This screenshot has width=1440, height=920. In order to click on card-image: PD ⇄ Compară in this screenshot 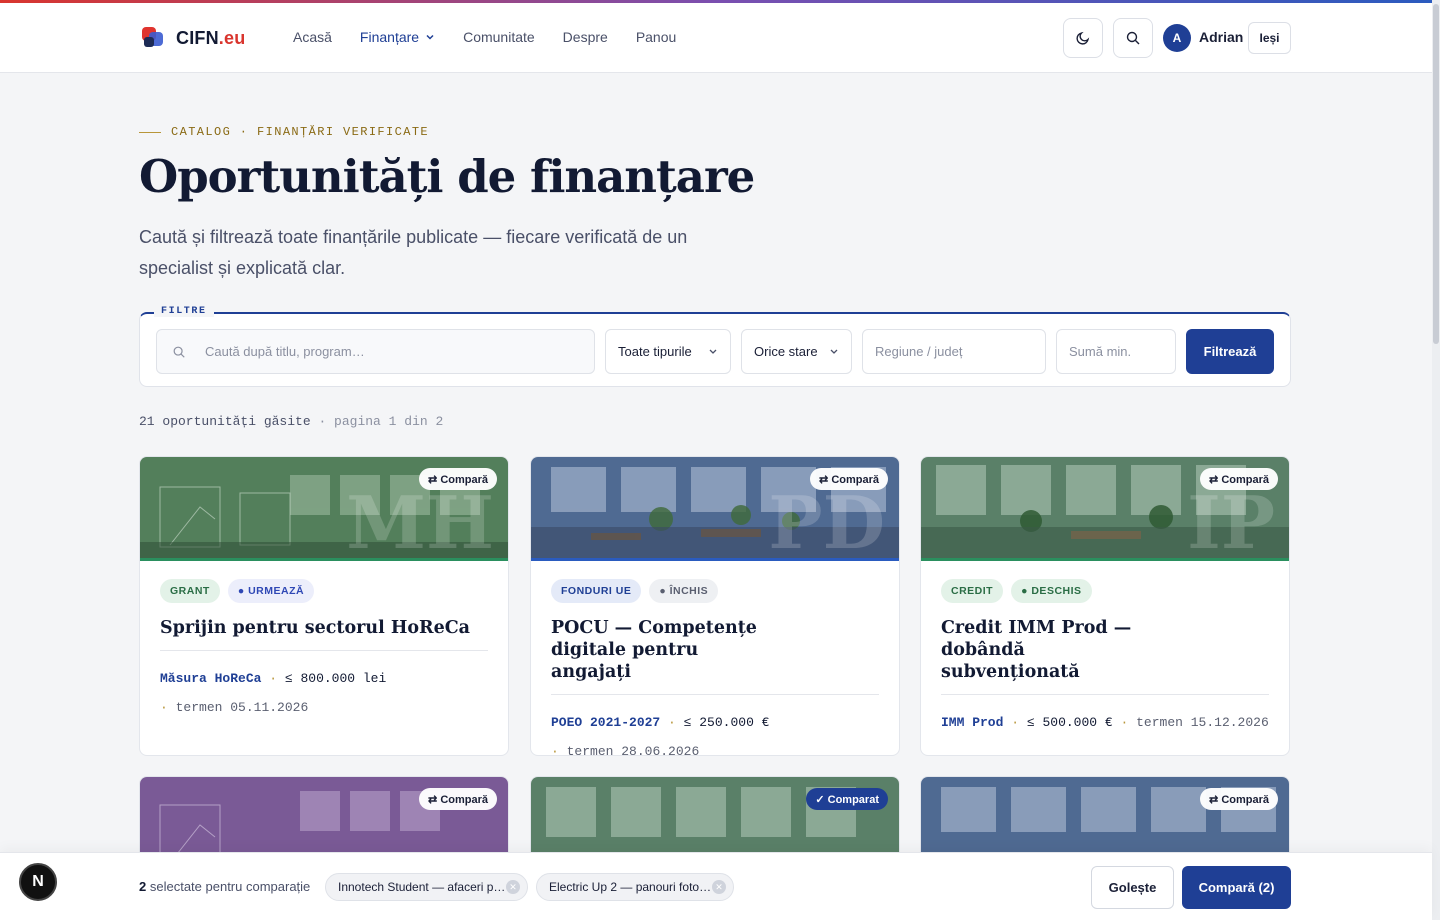, I will do `click(715, 509)`.